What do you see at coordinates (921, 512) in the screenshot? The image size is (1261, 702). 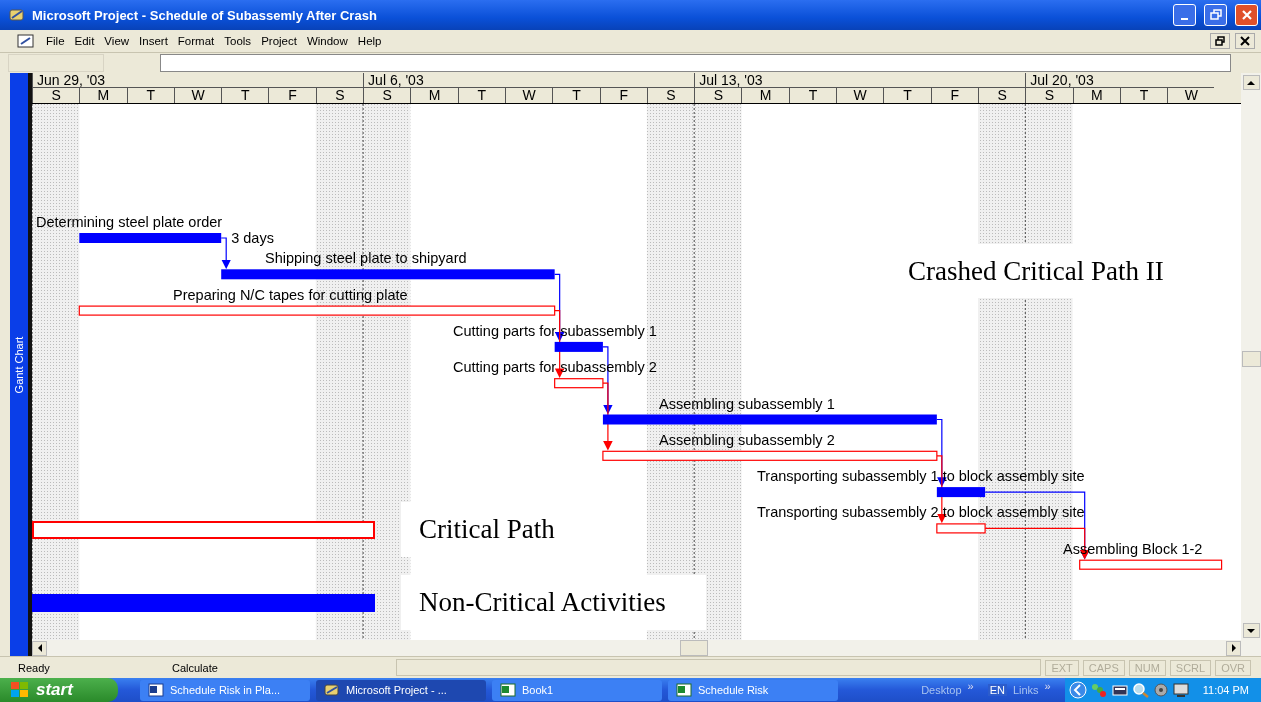 I see `task-label: Transporting subassembly 2 to block assembly site` at bounding box center [921, 512].